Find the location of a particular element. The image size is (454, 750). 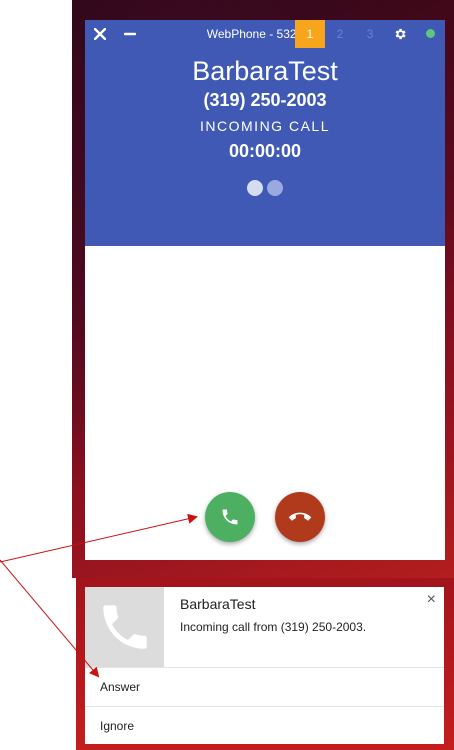

caller-name: BarbaraTest is located at coordinates (265, 71).